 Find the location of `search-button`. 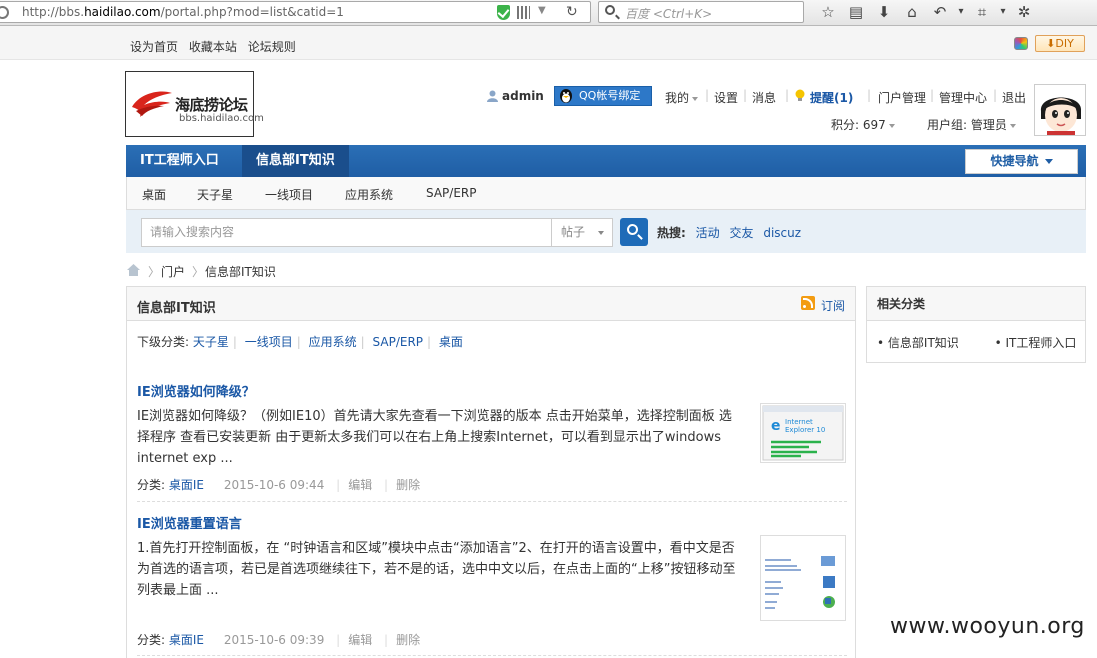

search-button is located at coordinates (634, 232).